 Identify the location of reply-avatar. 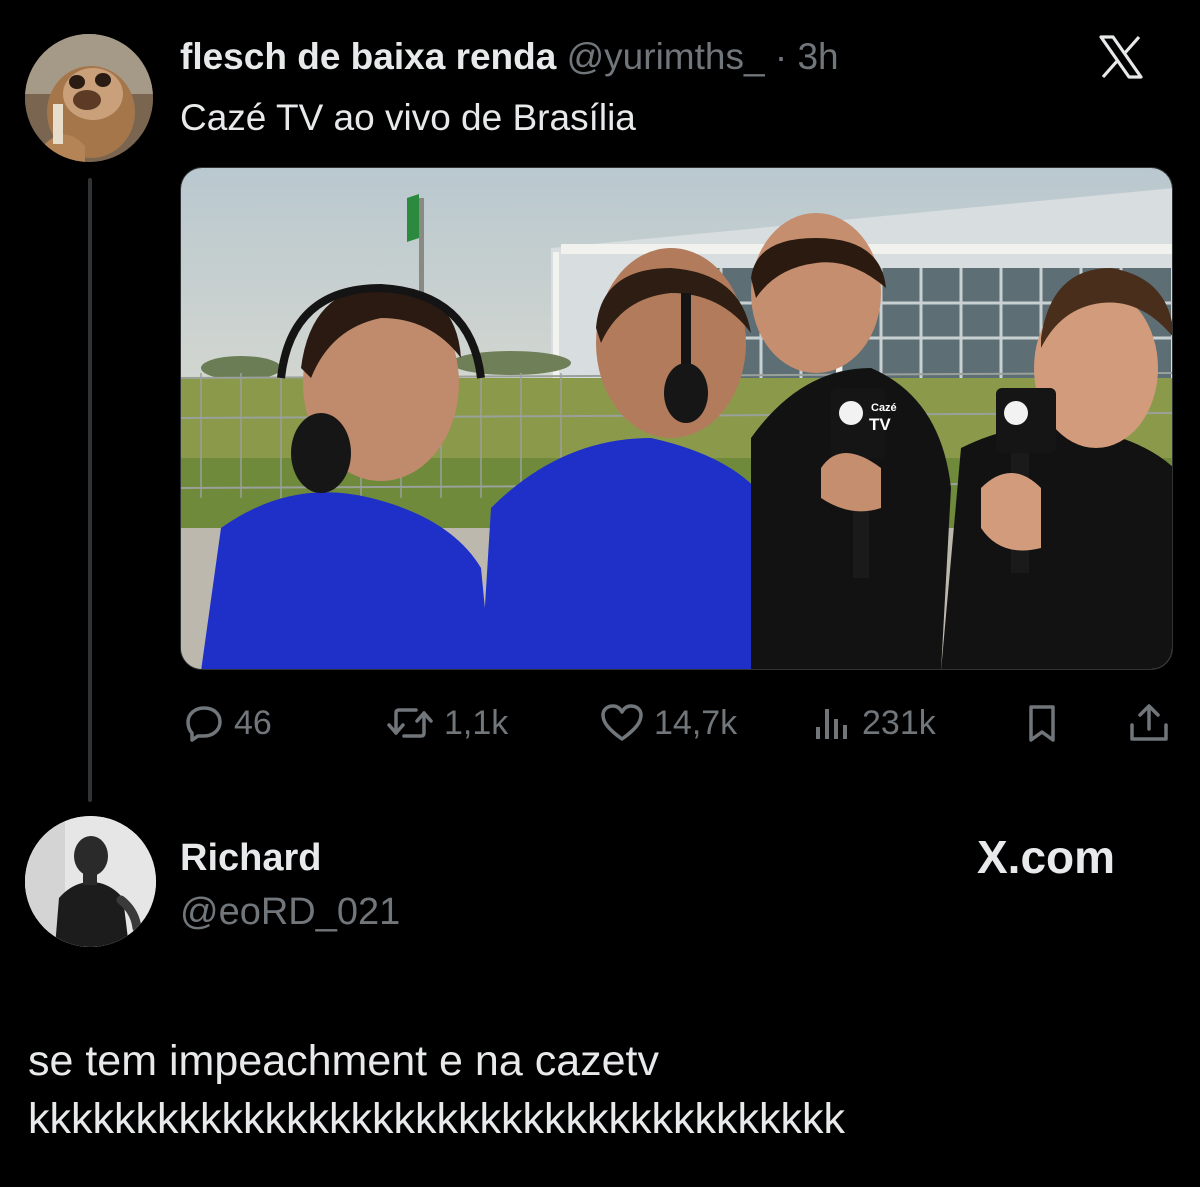
(90, 881).